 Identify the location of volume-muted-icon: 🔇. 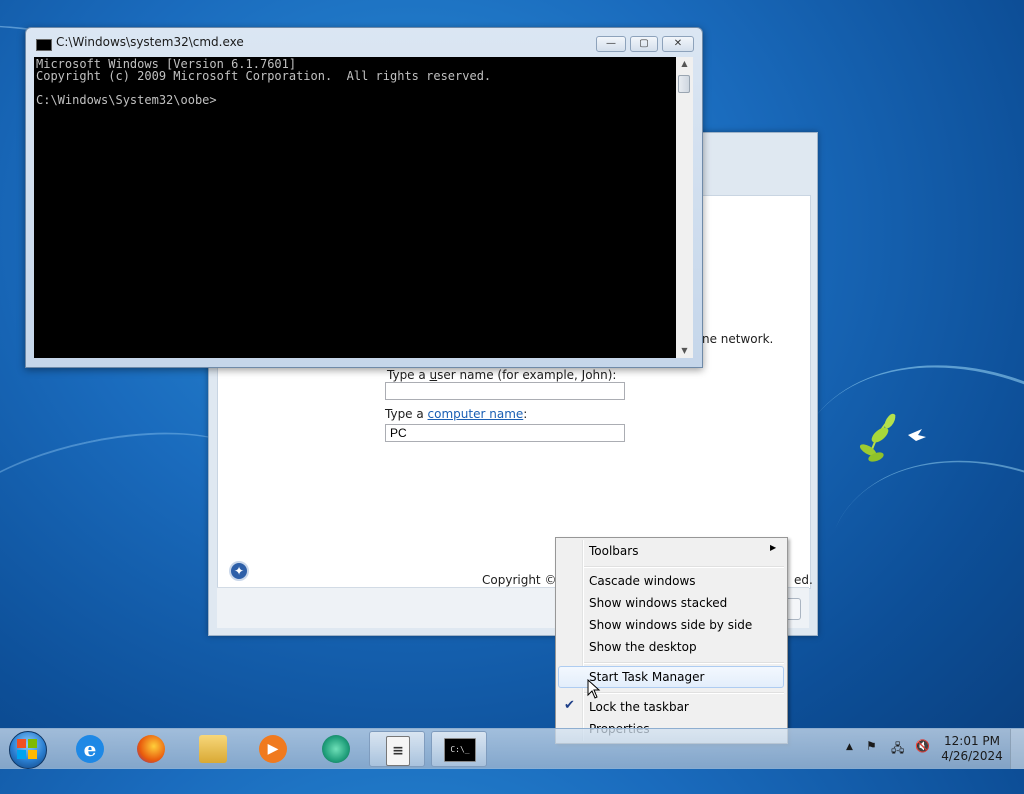
(922, 746).